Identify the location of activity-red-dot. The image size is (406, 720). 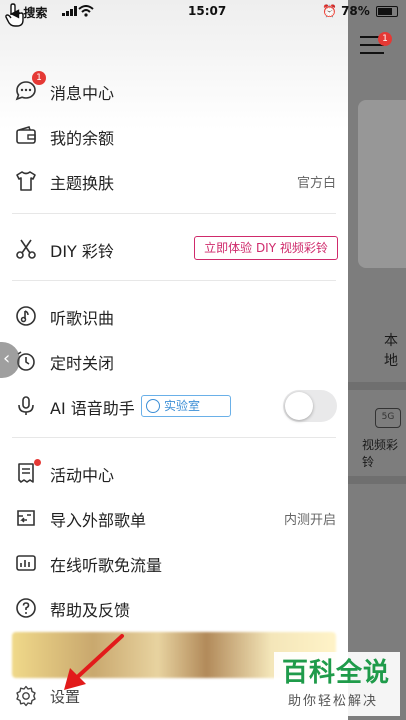
(37, 462).